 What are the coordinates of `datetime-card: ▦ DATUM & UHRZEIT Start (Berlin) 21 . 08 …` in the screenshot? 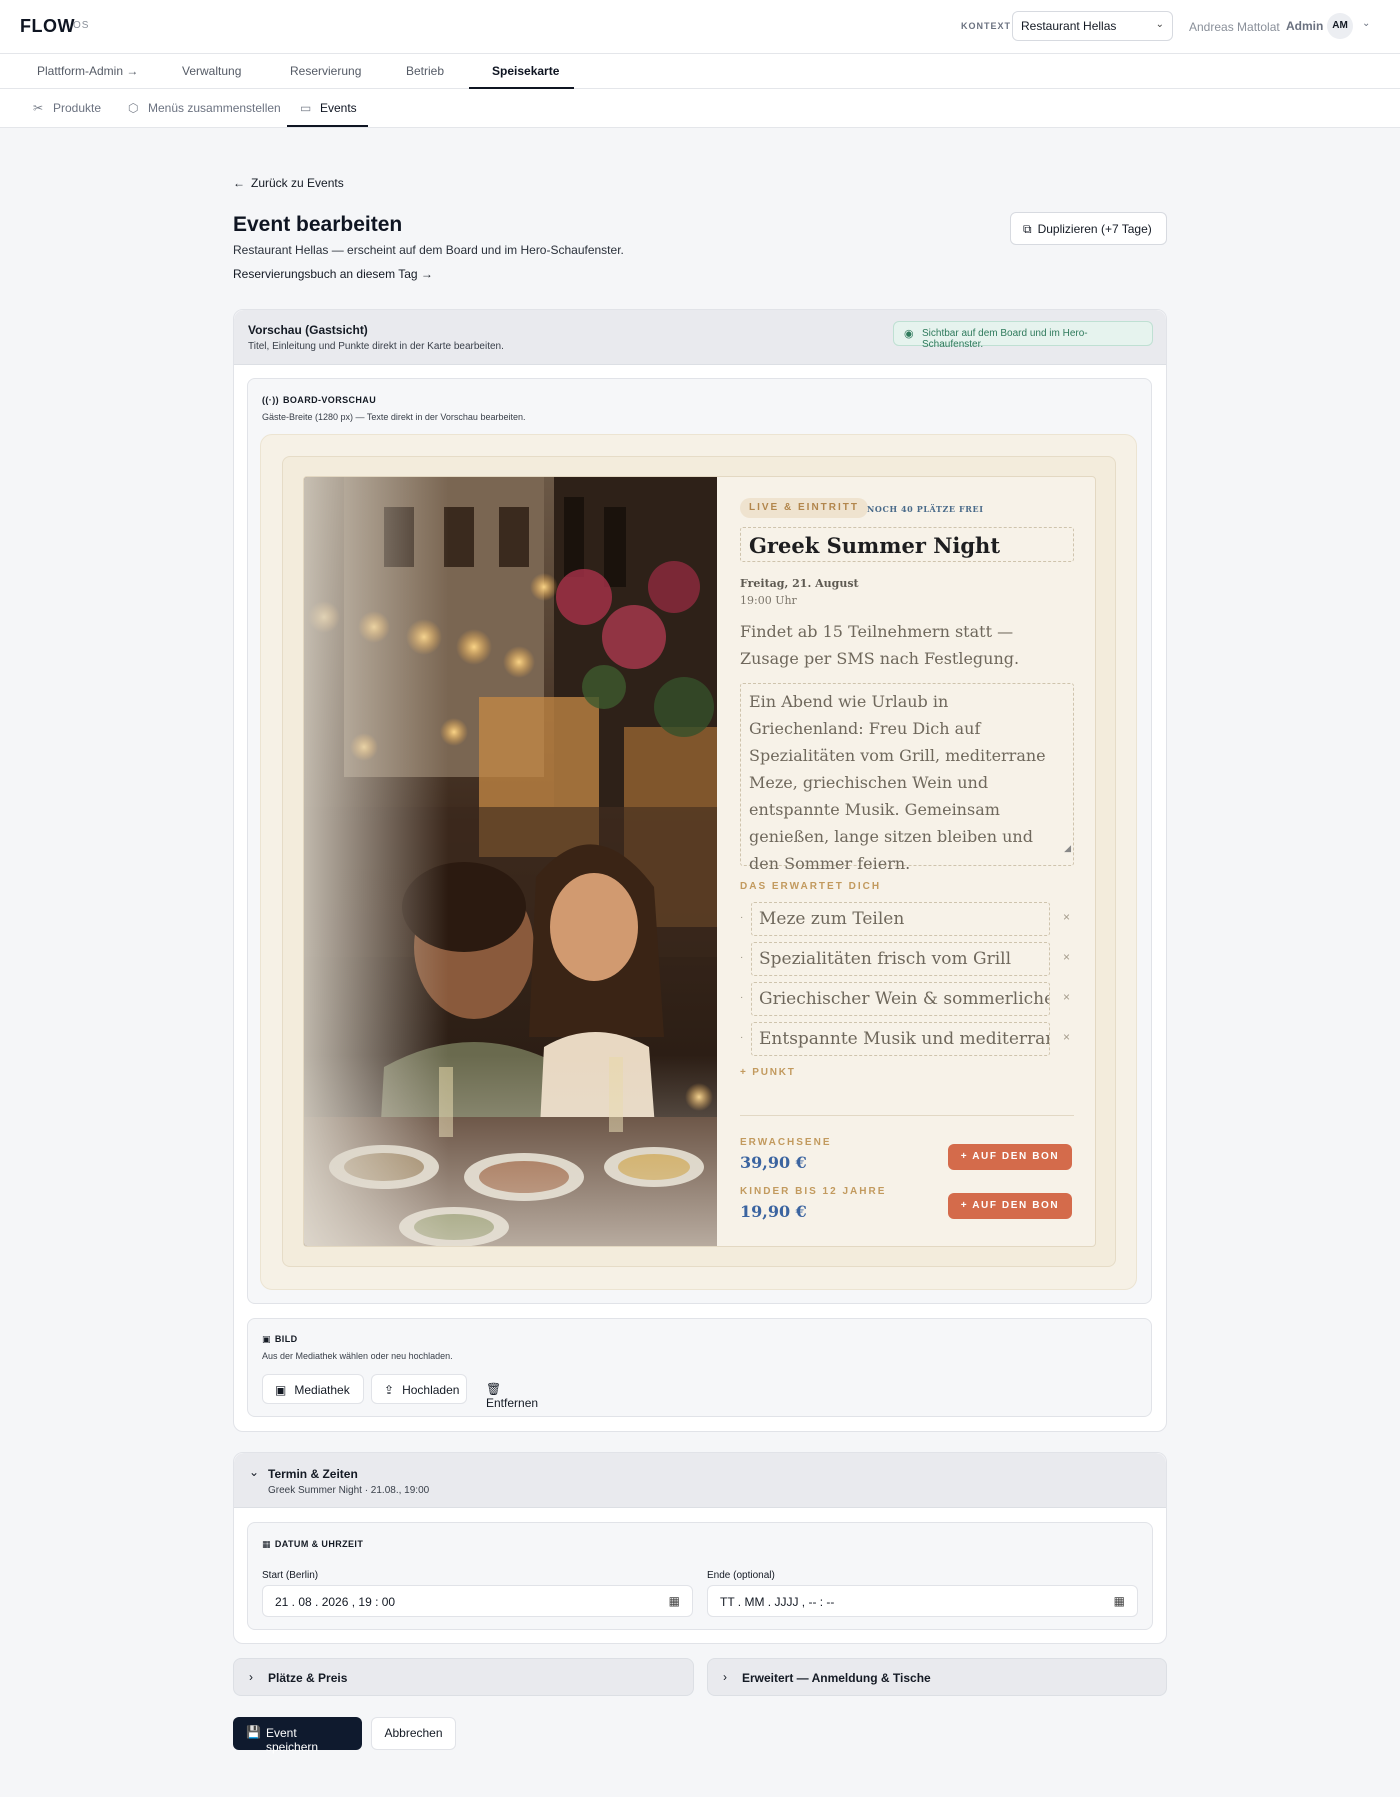 It's located at (700, 1576).